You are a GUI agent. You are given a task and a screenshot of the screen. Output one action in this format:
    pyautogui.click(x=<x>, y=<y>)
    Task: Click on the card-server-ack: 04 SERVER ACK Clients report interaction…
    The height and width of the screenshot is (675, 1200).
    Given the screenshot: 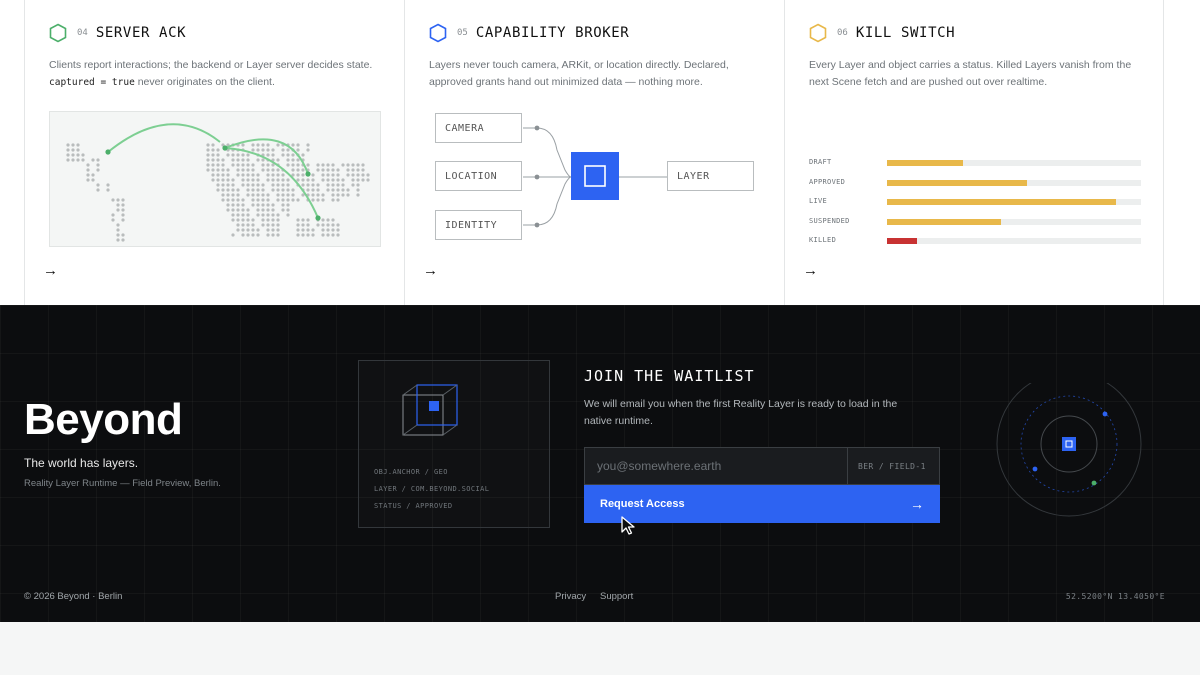 What is the action you would take?
    pyautogui.click(x=214, y=152)
    